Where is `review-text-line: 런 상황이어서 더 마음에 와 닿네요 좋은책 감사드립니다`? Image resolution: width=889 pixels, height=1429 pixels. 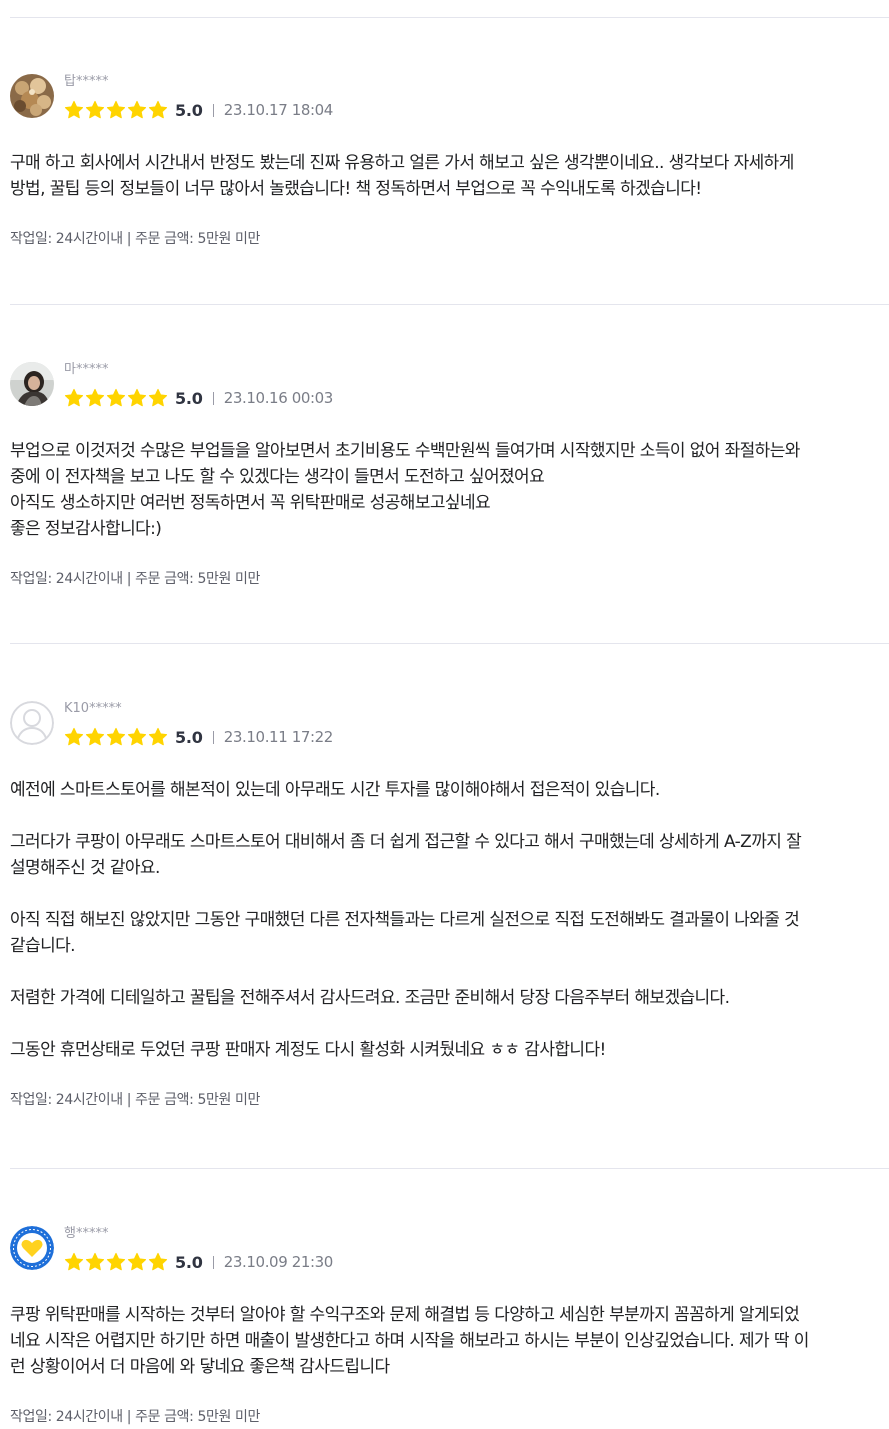 review-text-line: 런 상황이어서 더 마음에 와 닿네요 좋은책 감사드립니다 is located at coordinates (200, 1367).